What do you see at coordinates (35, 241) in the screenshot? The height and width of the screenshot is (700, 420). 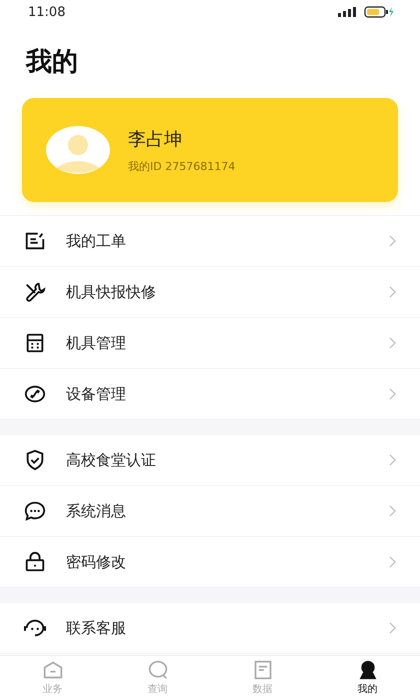 I see `edit-icon` at bounding box center [35, 241].